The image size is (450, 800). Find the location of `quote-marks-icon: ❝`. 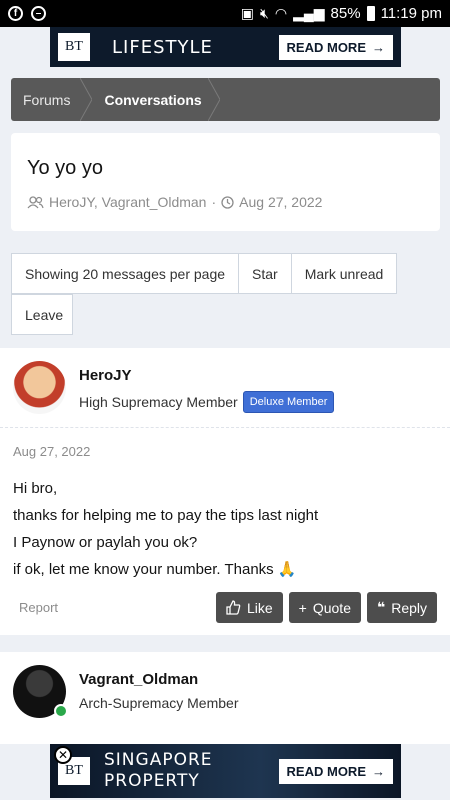

quote-marks-icon: ❝ is located at coordinates (381, 607).